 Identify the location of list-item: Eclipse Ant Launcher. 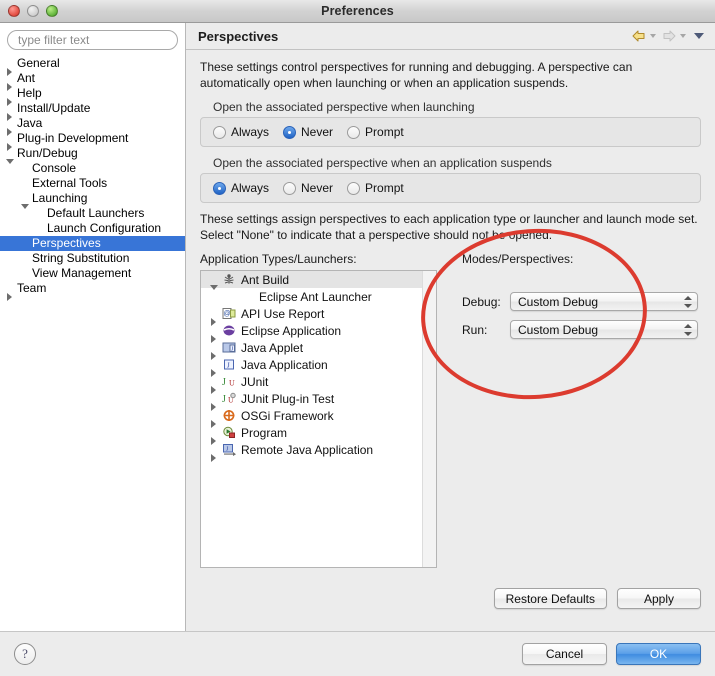
(318, 296).